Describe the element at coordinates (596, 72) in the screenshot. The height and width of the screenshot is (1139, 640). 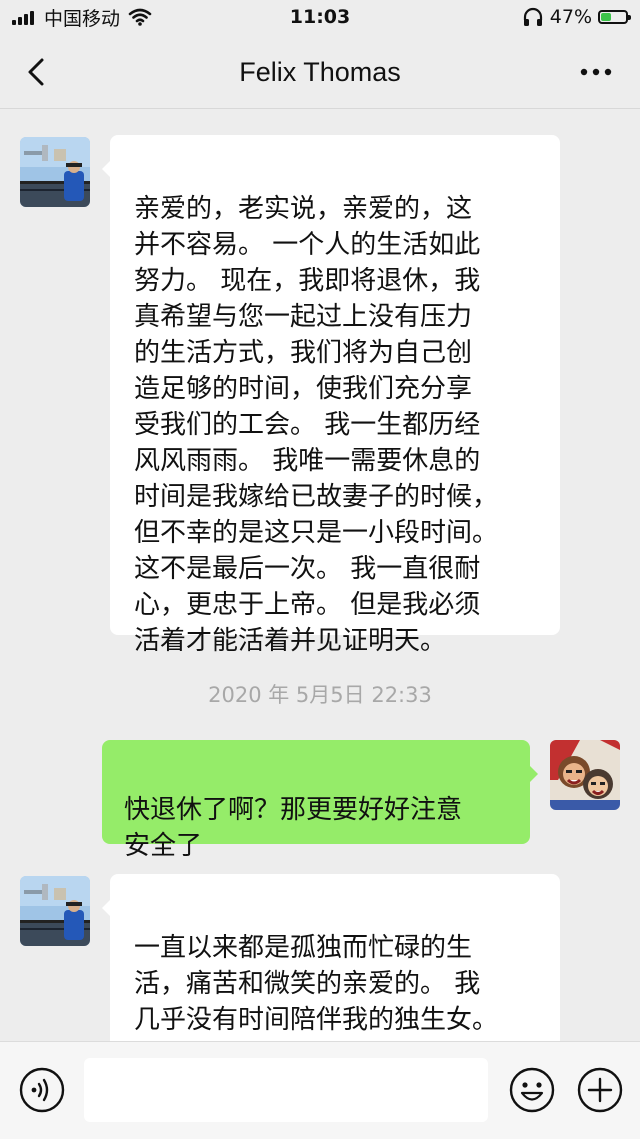
I see `more-dots-icon` at that location.